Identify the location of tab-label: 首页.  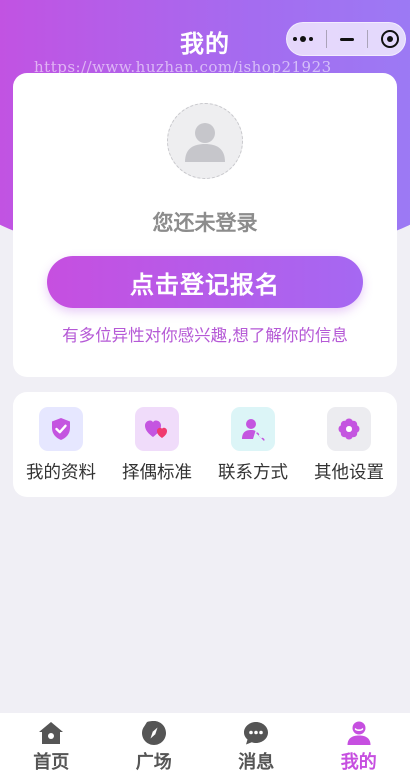
(51, 762).